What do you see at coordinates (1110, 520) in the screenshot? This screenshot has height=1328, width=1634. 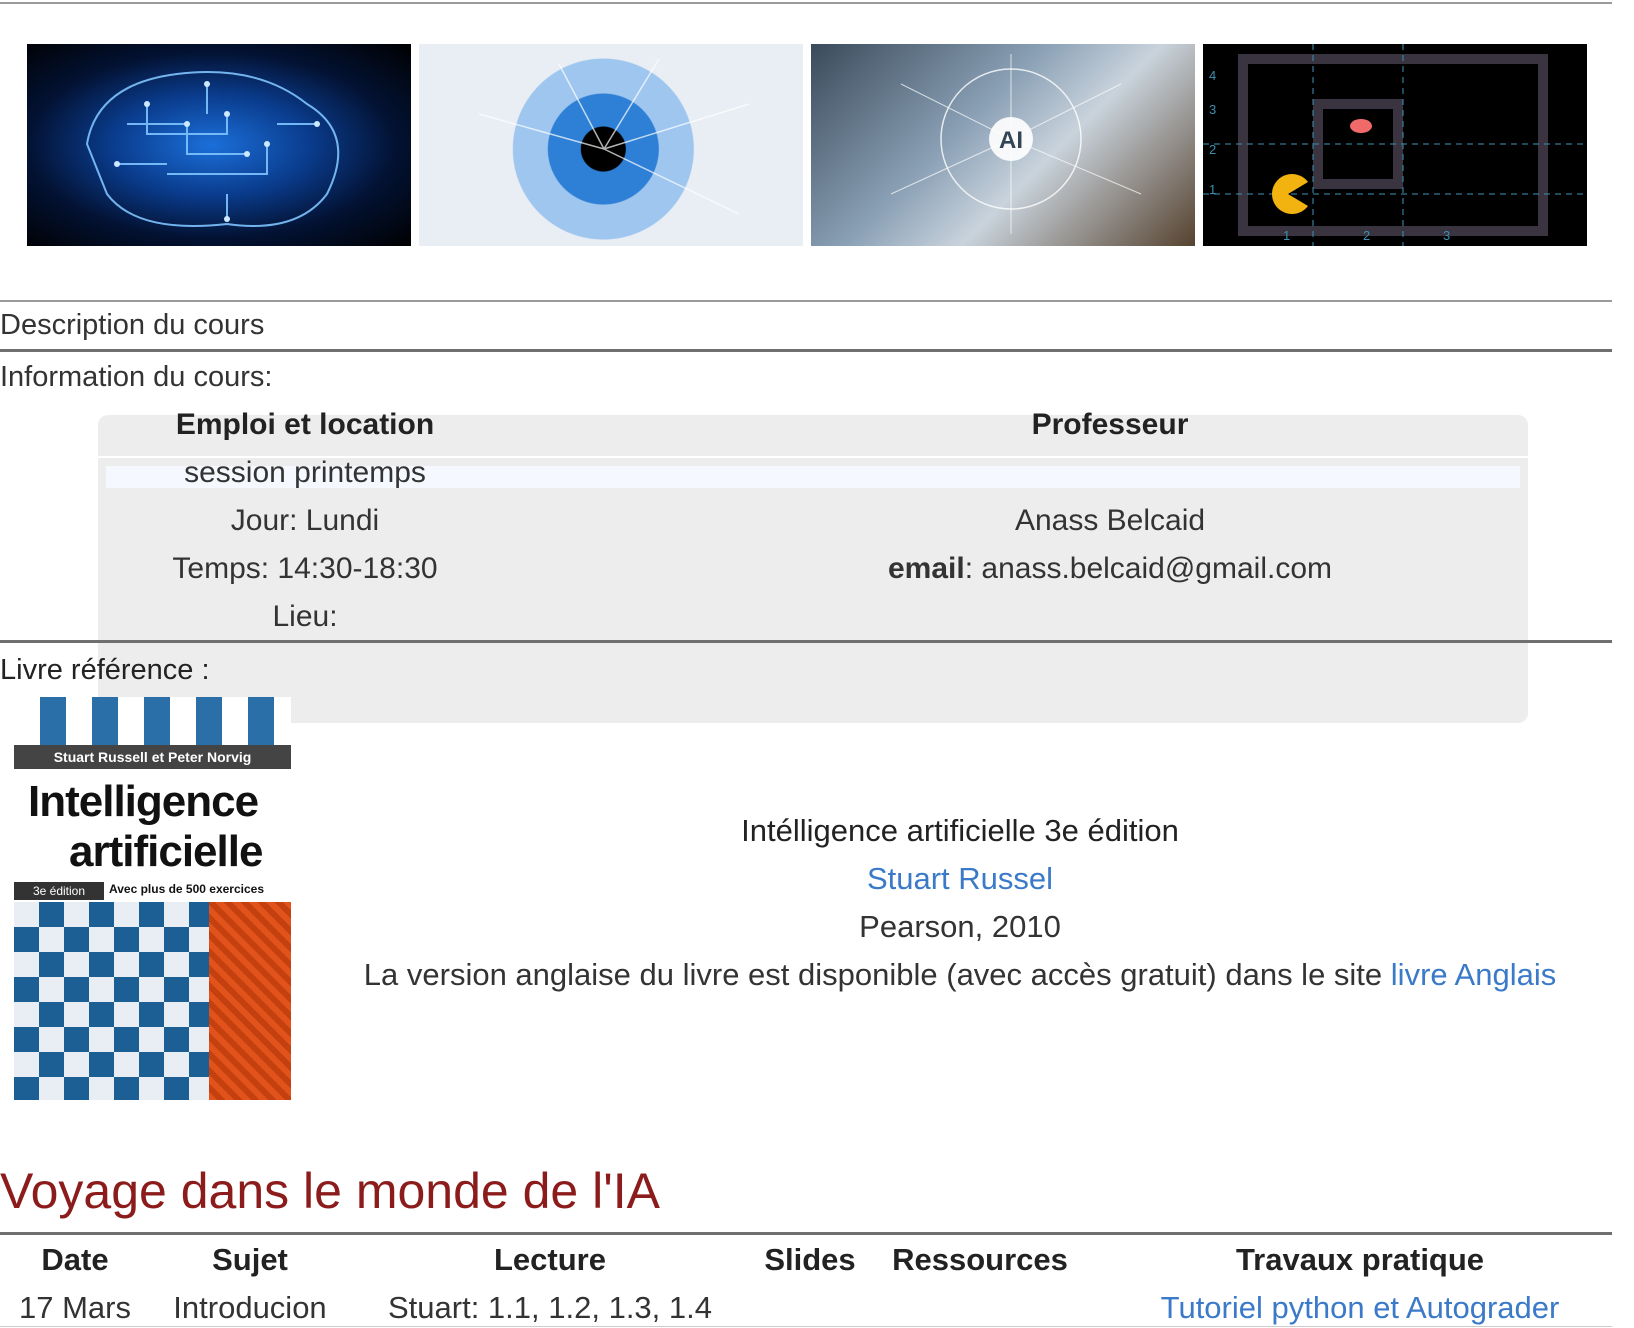 I see `professor-name: Anass Belcaid` at bounding box center [1110, 520].